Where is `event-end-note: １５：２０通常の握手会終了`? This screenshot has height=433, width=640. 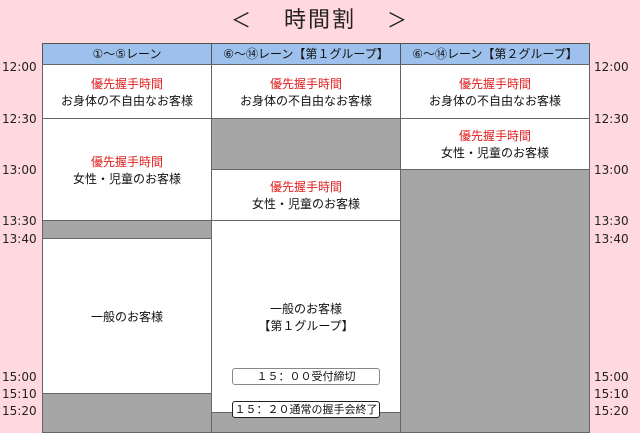 event-end-note: １５：２０通常の握手会終了 is located at coordinates (306, 409).